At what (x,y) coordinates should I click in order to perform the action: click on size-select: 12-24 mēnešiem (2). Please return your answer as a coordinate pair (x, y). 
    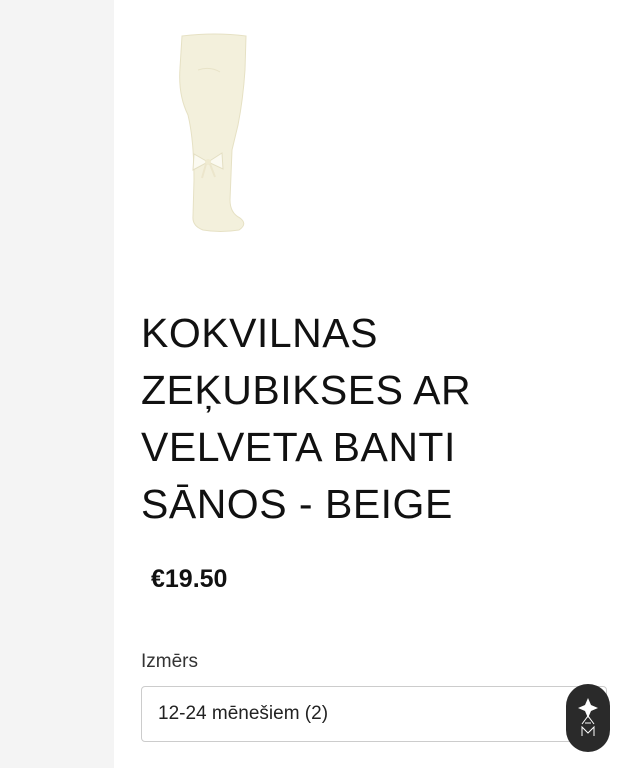
    Looking at the image, I should click on (374, 714).